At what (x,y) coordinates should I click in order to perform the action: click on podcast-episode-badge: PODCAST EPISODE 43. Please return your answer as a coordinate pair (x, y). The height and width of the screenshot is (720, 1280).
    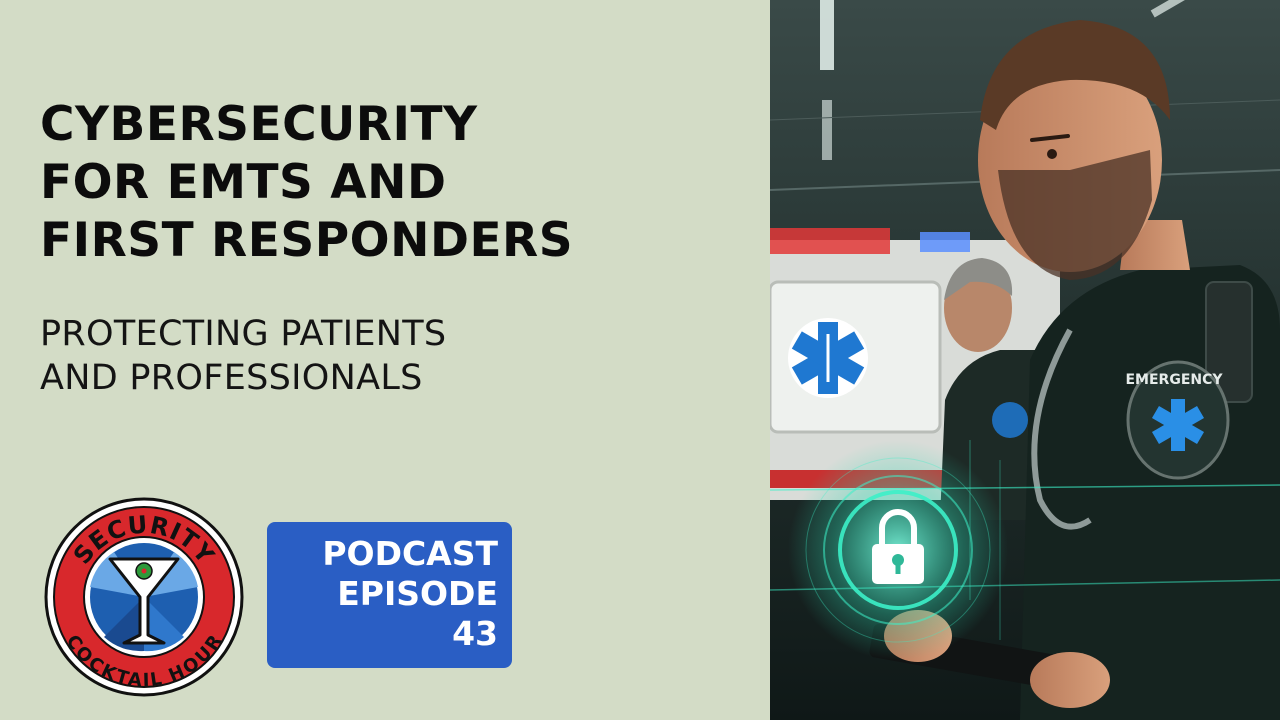
    Looking at the image, I should click on (389, 595).